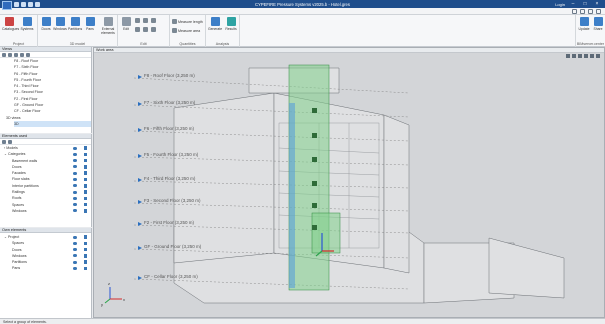 This screenshot has width=605, height=324. Describe the element at coordinates (292, 195) in the screenshot. I see `riser-pipe` at that location.